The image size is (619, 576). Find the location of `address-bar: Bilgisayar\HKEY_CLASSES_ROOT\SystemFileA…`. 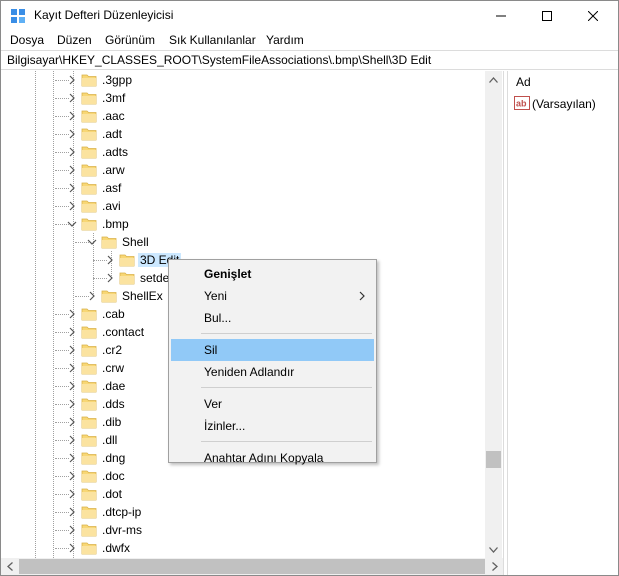

address-bar: Bilgisayar\HKEY_CLASSES_ROOT\SystemFileA… is located at coordinates (309, 60).